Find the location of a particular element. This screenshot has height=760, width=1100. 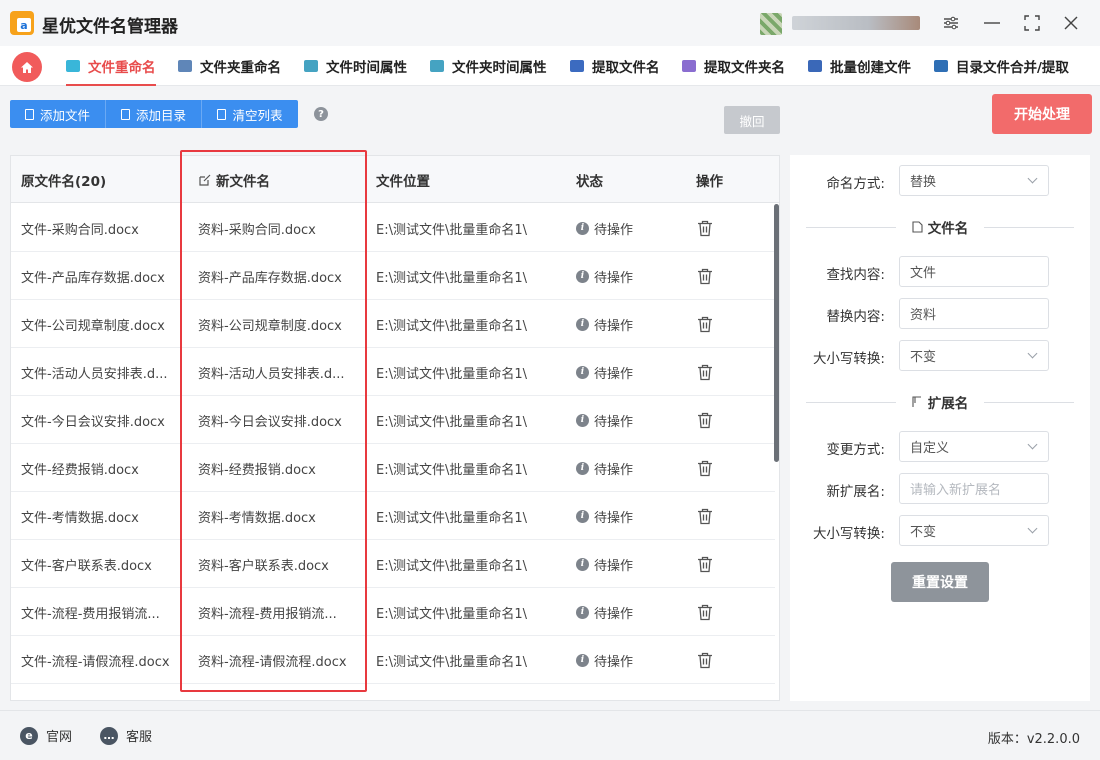

replace-label: 替换内容: is located at coordinates (855, 317).